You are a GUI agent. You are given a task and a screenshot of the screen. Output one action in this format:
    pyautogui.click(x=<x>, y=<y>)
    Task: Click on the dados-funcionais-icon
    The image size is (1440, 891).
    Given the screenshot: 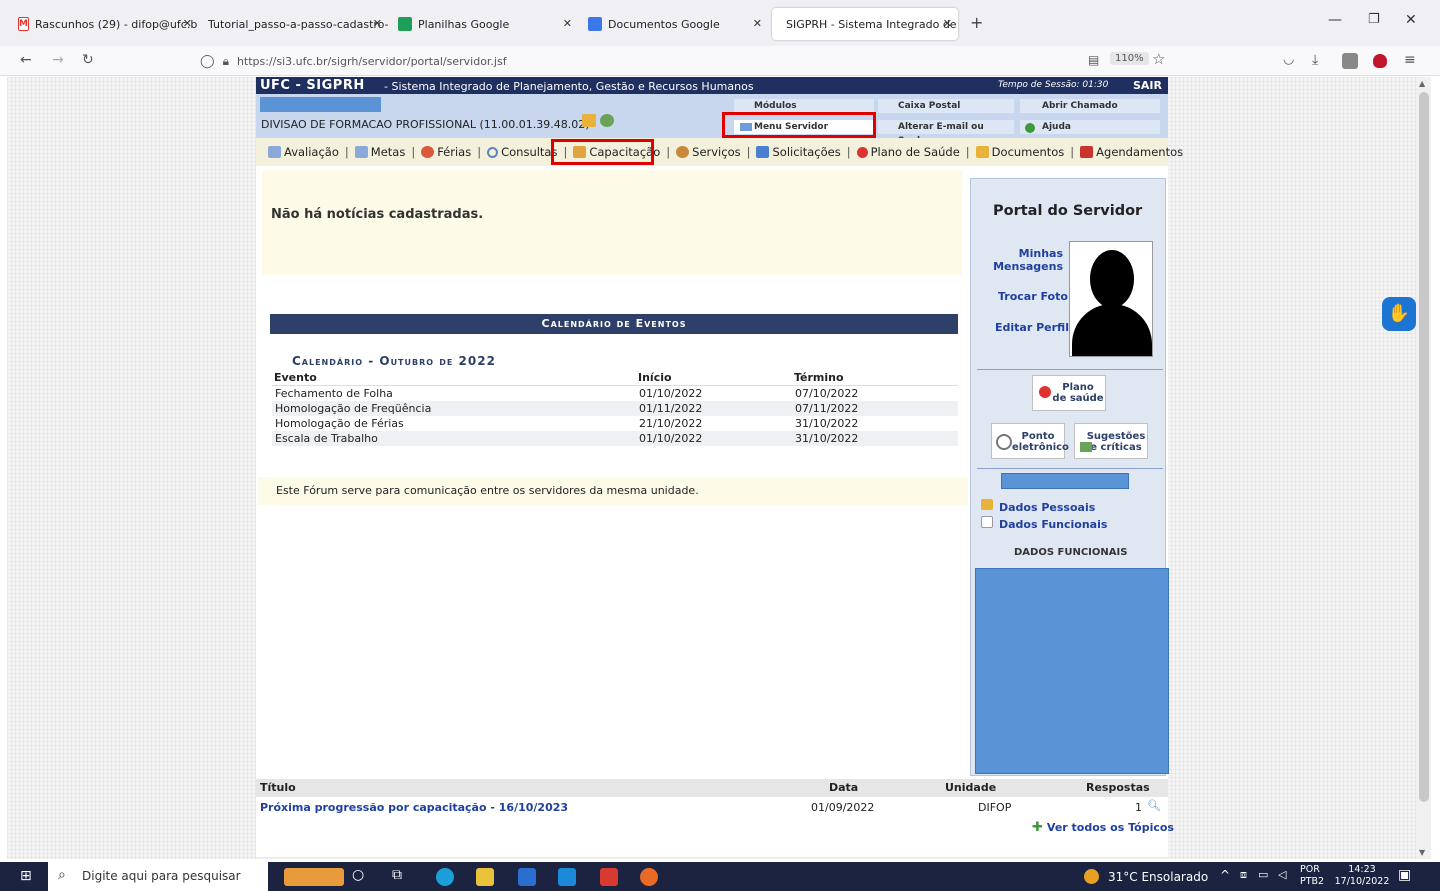 What is the action you would take?
    pyautogui.click(x=987, y=522)
    